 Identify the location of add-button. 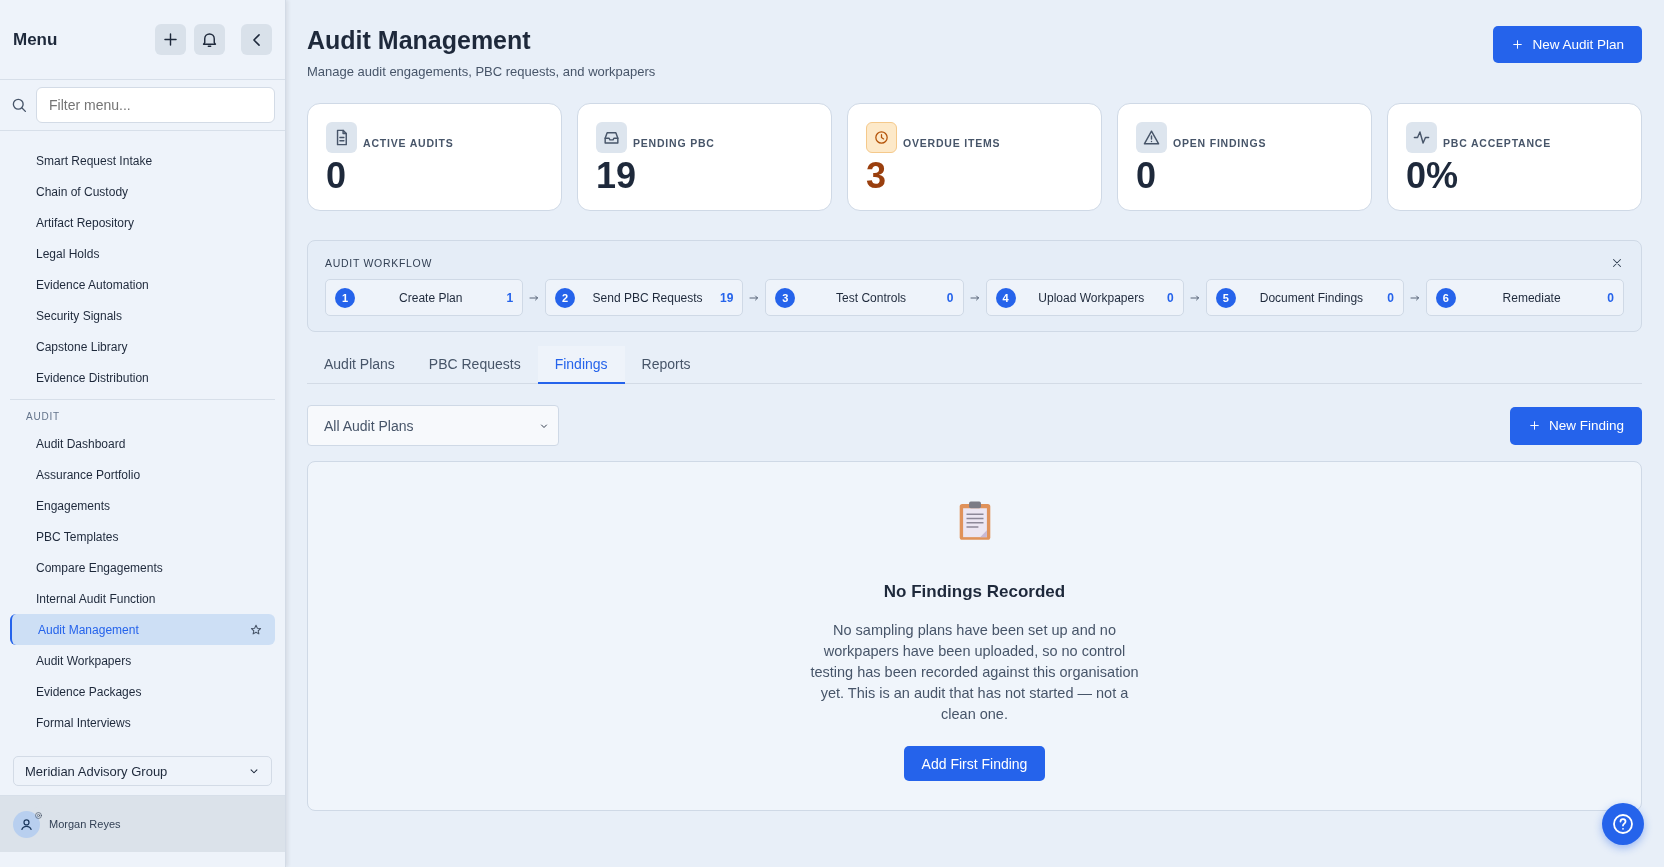
(170, 39).